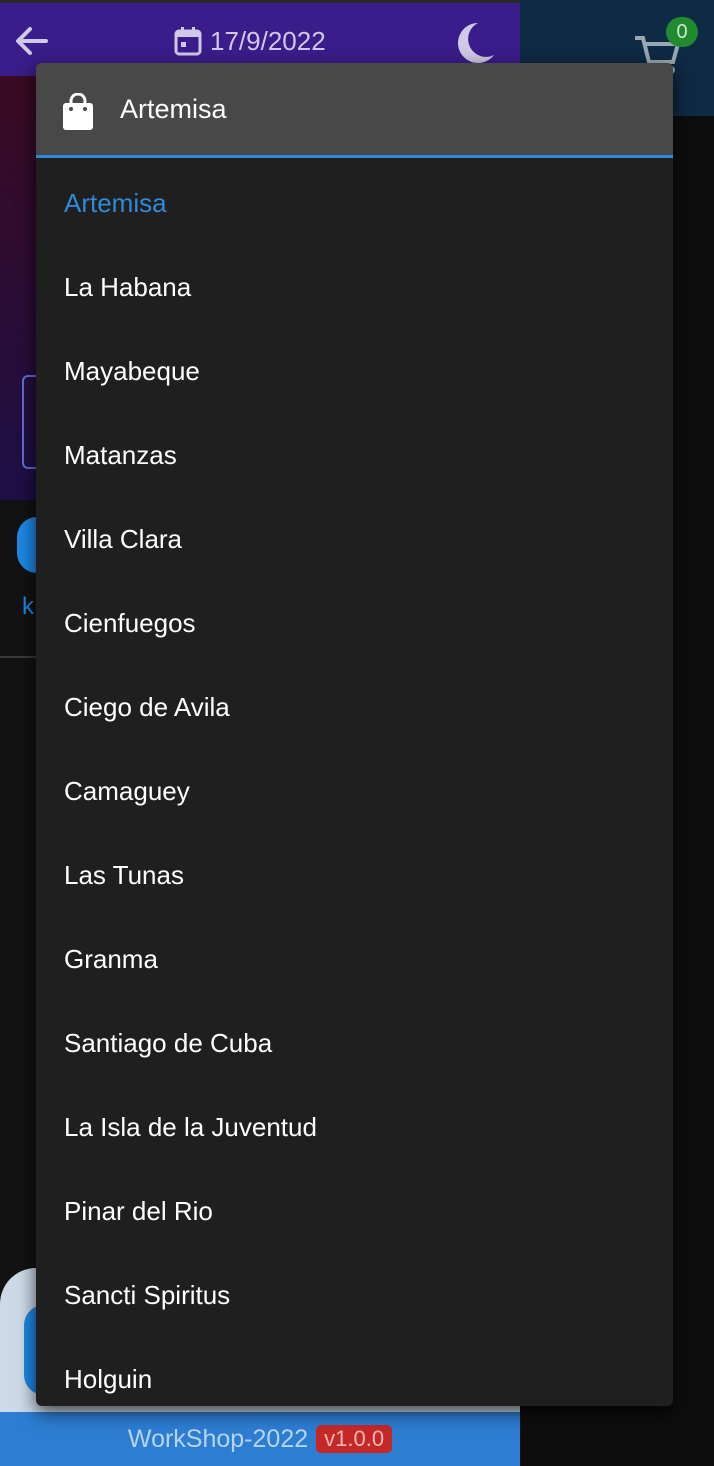 The image size is (714, 1466). What do you see at coordinates (354, 959) in the screenshot?
I see `dropdown-item-granma: Granma` at bounding box center [354, 959].